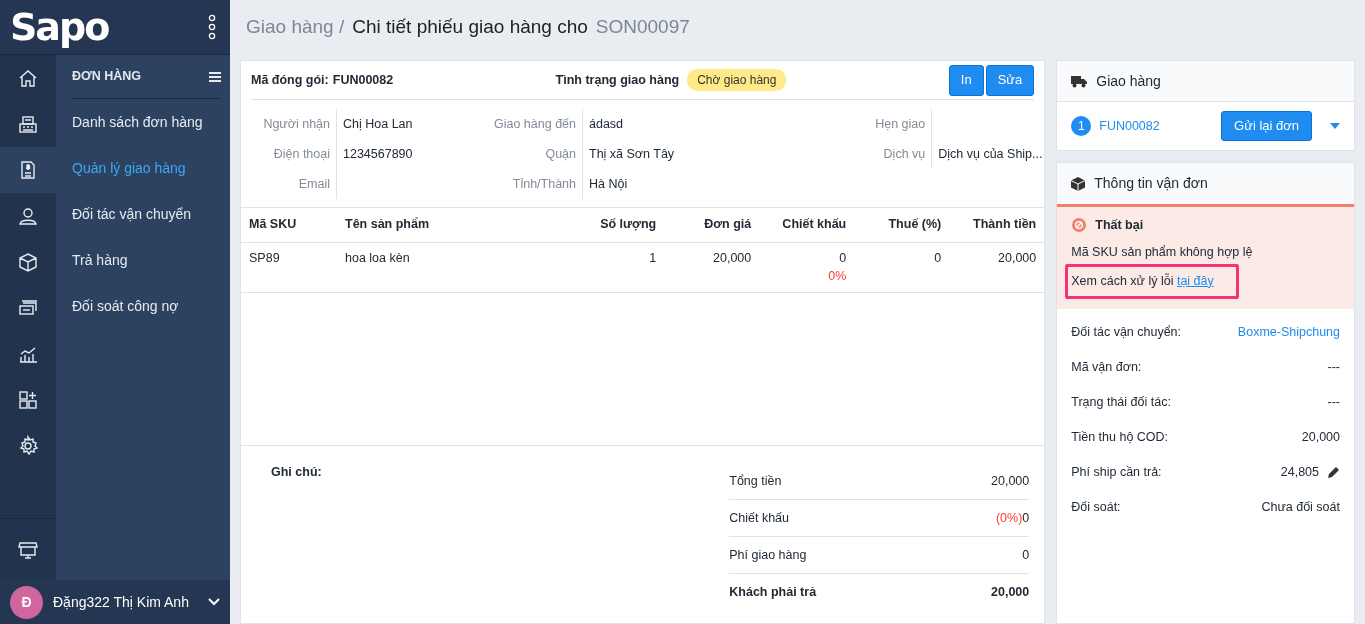 The height and width of the screenshot is (624, 1365). I want to click on carrier-link: Boxme-Shipchung, so click(1288, 333).